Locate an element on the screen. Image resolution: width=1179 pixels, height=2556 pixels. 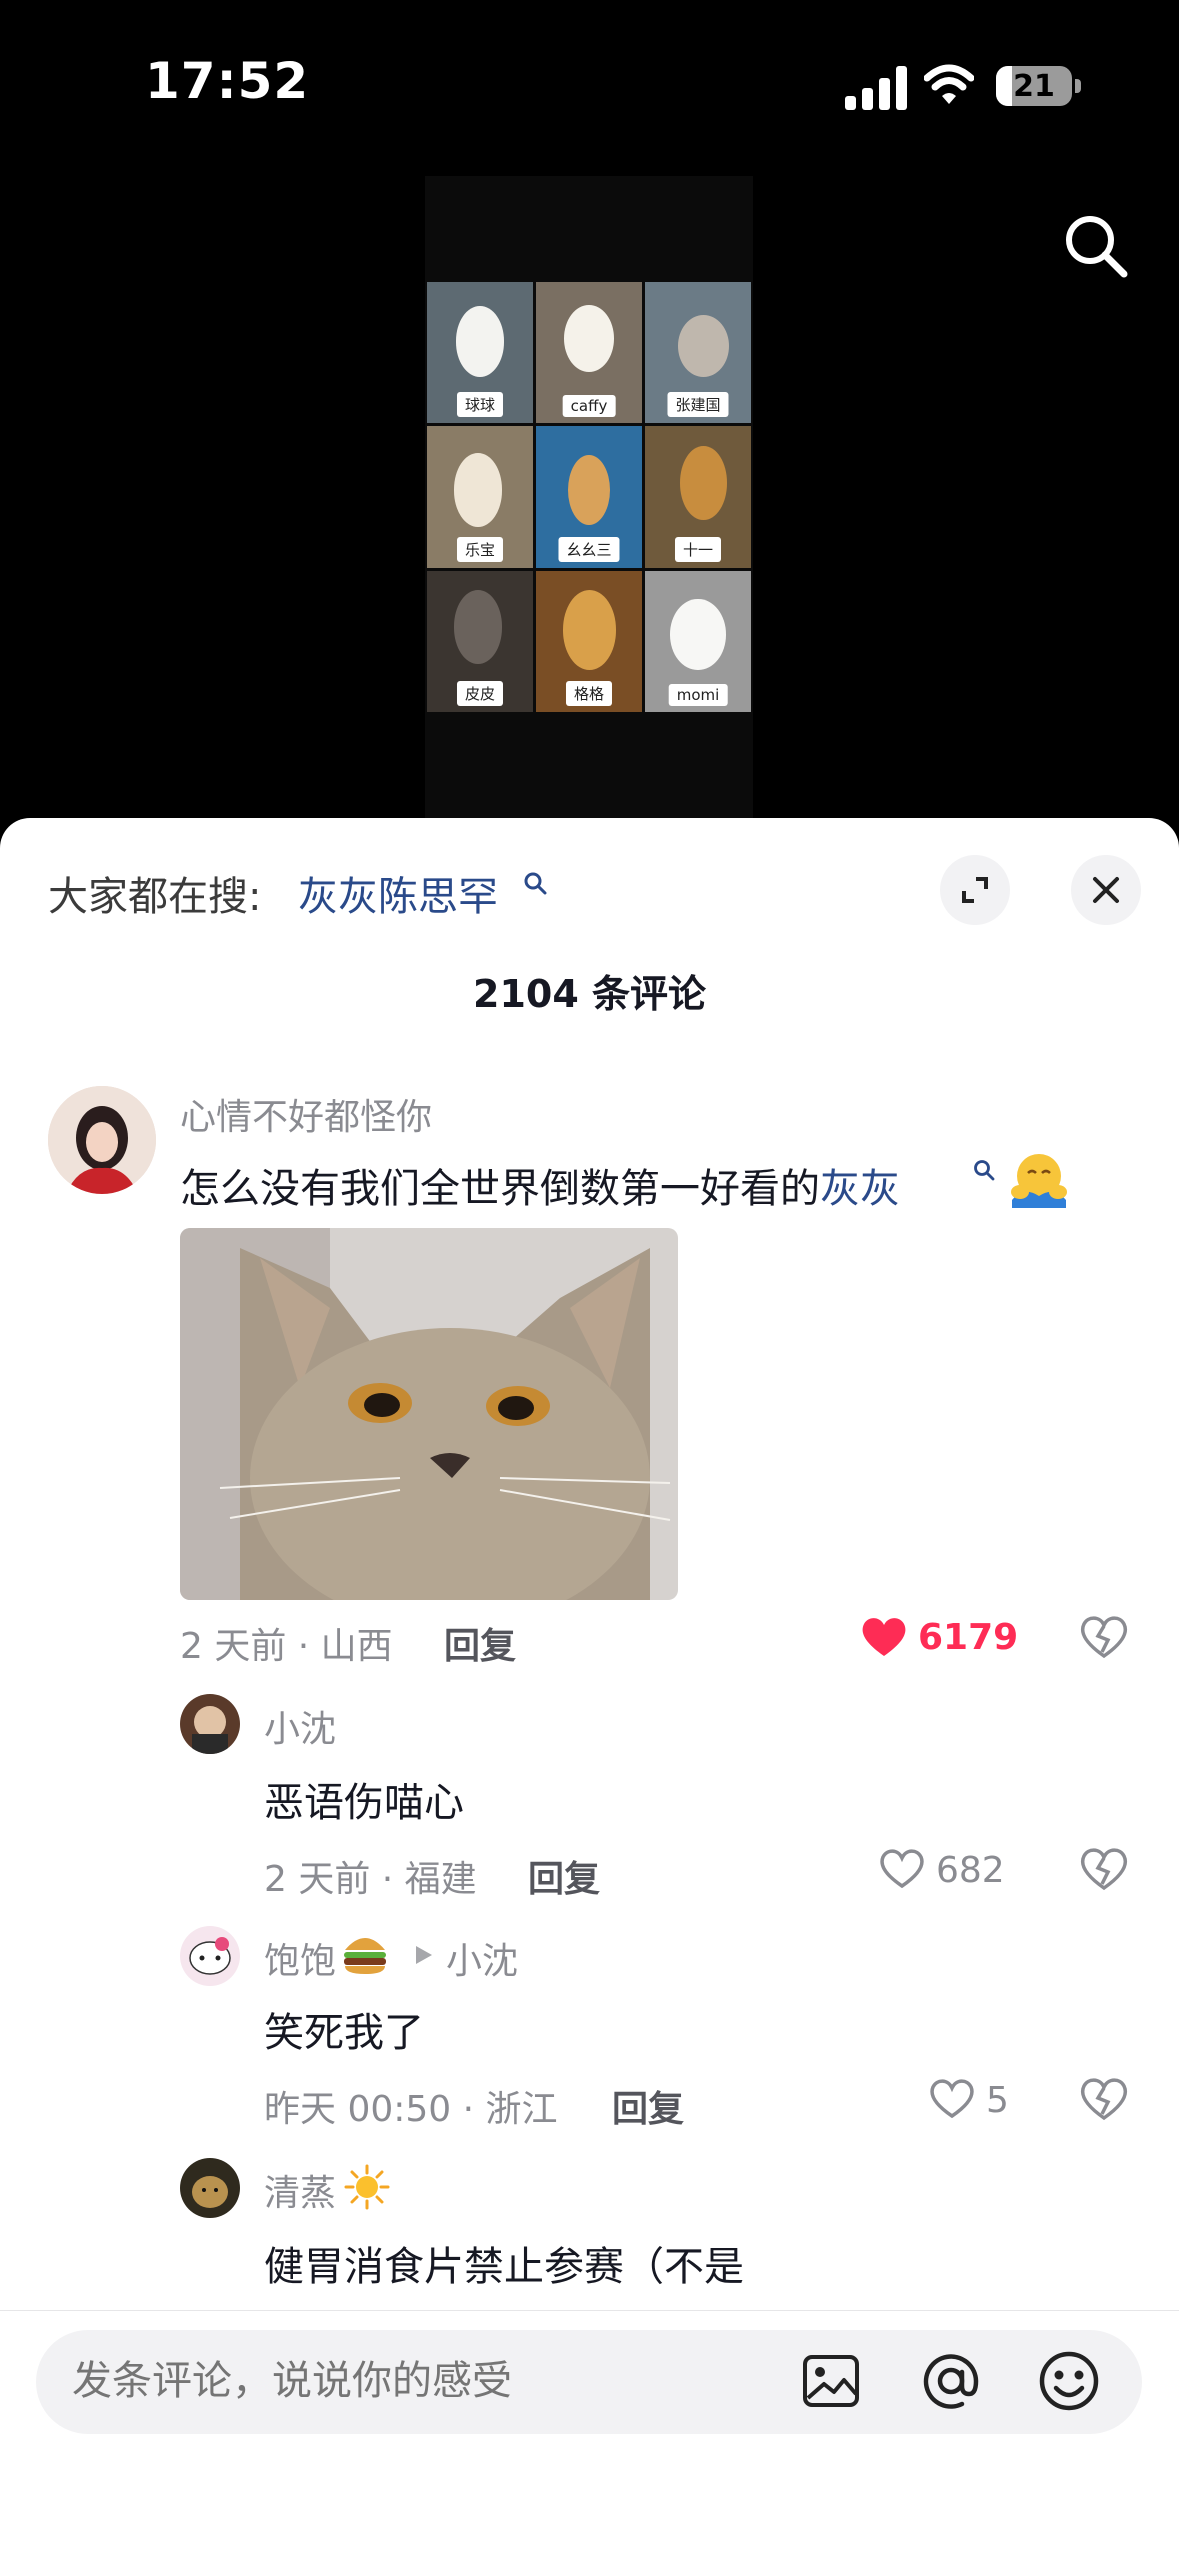
dog-photo: 幺幺三 is located at coordinates (589, 497).